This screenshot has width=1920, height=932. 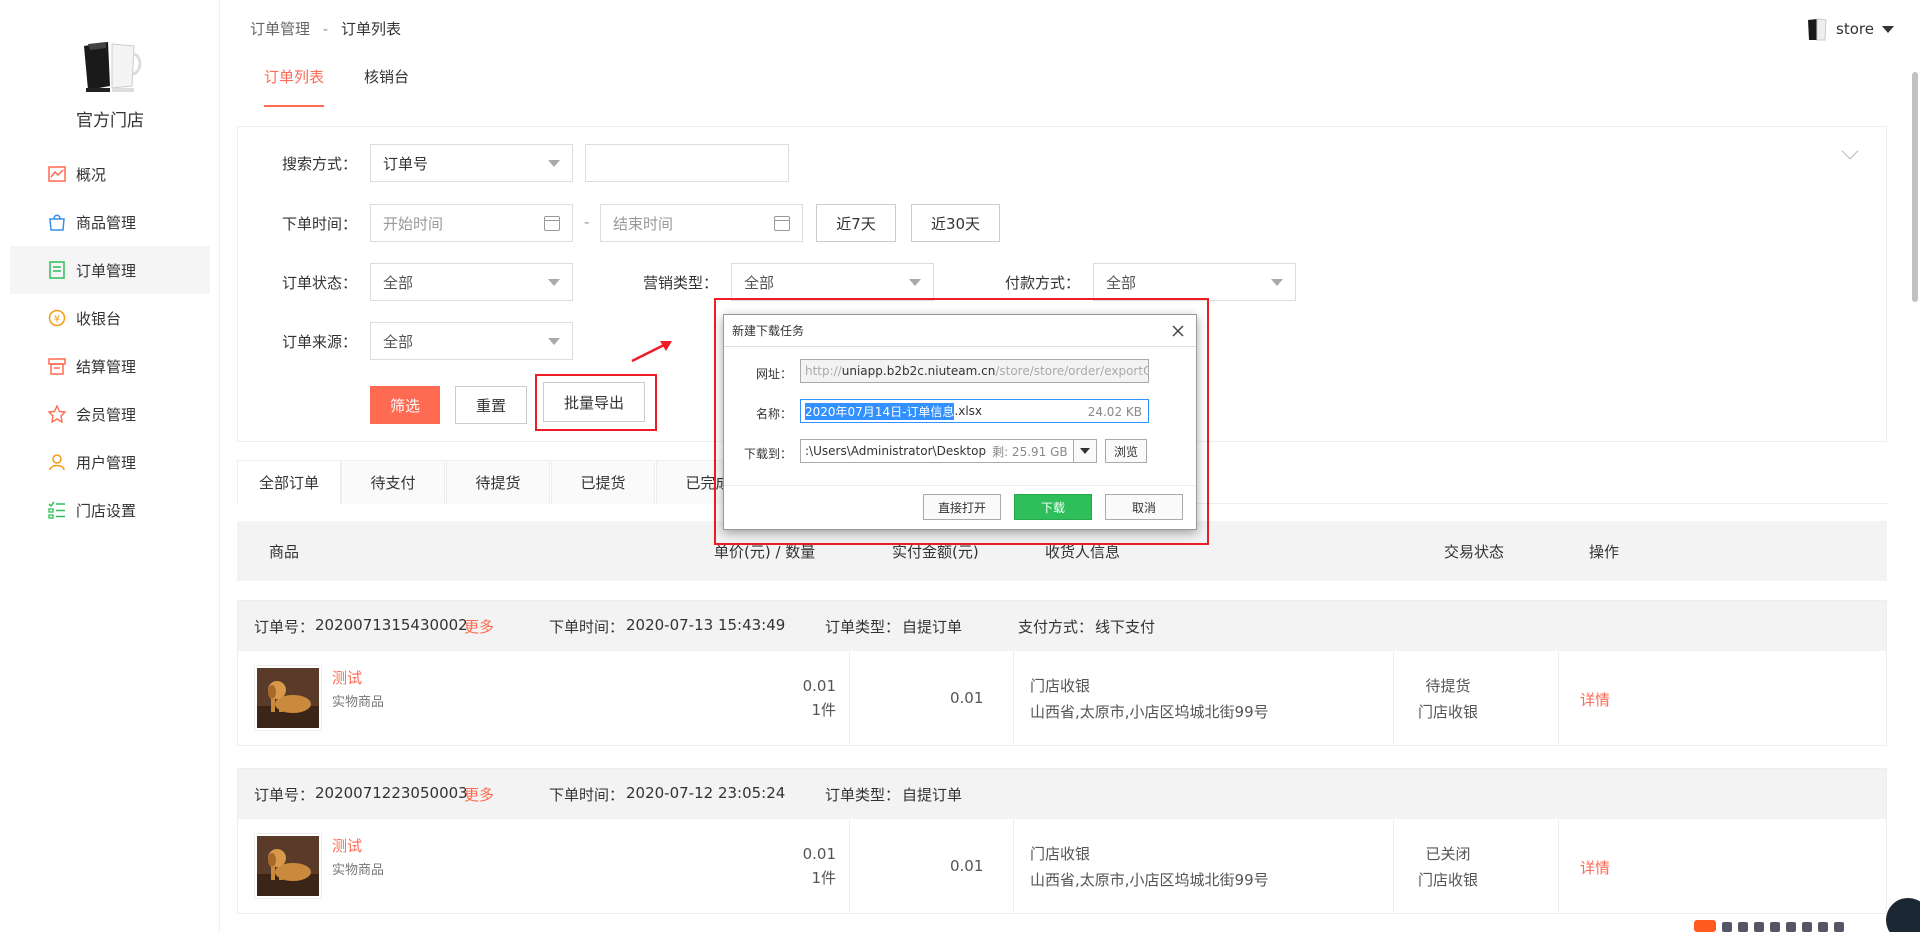 What do you see at coordinates (960, 485) in the screenshot?
I see `dialog-divider` at bounding box center [960, 485].